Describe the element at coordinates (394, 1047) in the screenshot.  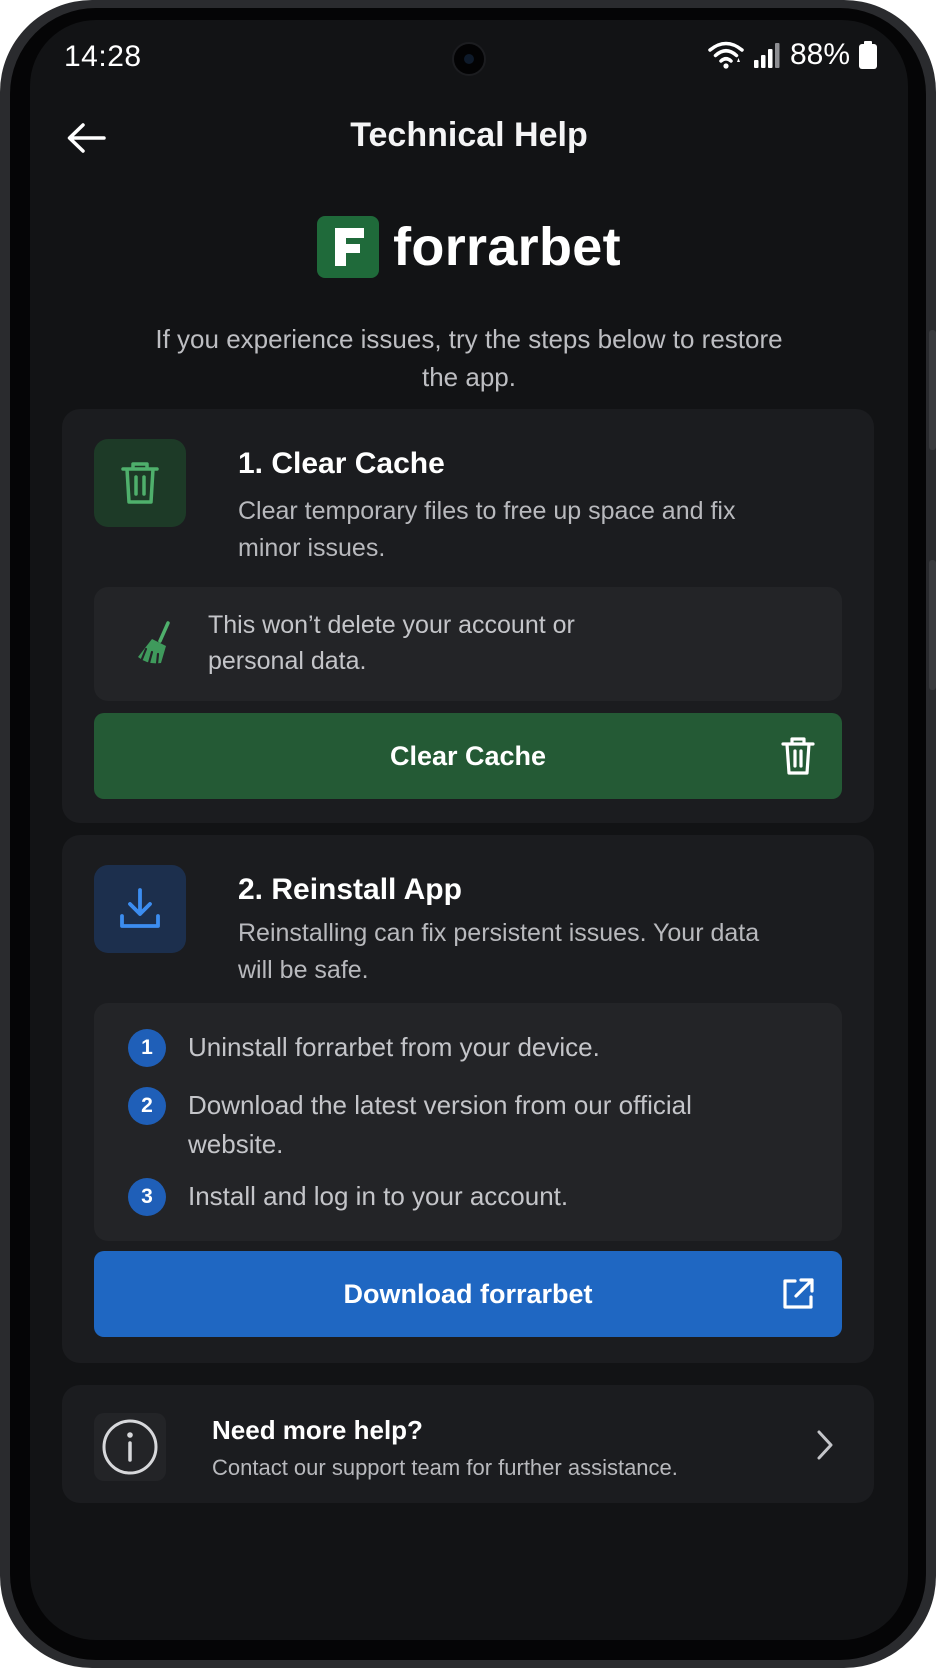
I see `step-text: Uninstall forrarbet from your device.` at that location.